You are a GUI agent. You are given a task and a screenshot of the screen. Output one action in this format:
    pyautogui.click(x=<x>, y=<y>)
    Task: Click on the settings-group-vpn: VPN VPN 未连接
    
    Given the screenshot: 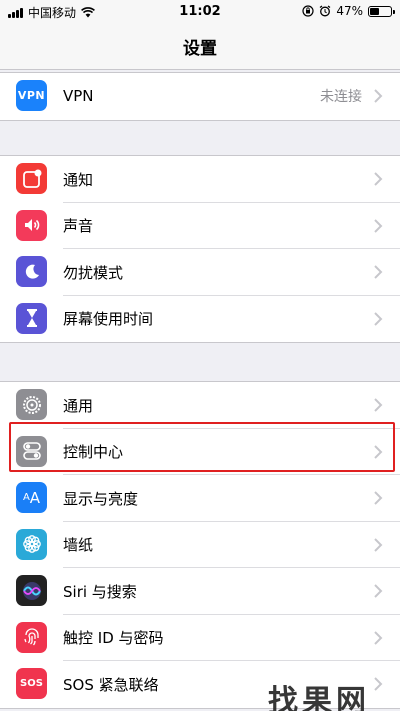 What is the action you would take?
    pyautogui.click(x=200, y=96)
    